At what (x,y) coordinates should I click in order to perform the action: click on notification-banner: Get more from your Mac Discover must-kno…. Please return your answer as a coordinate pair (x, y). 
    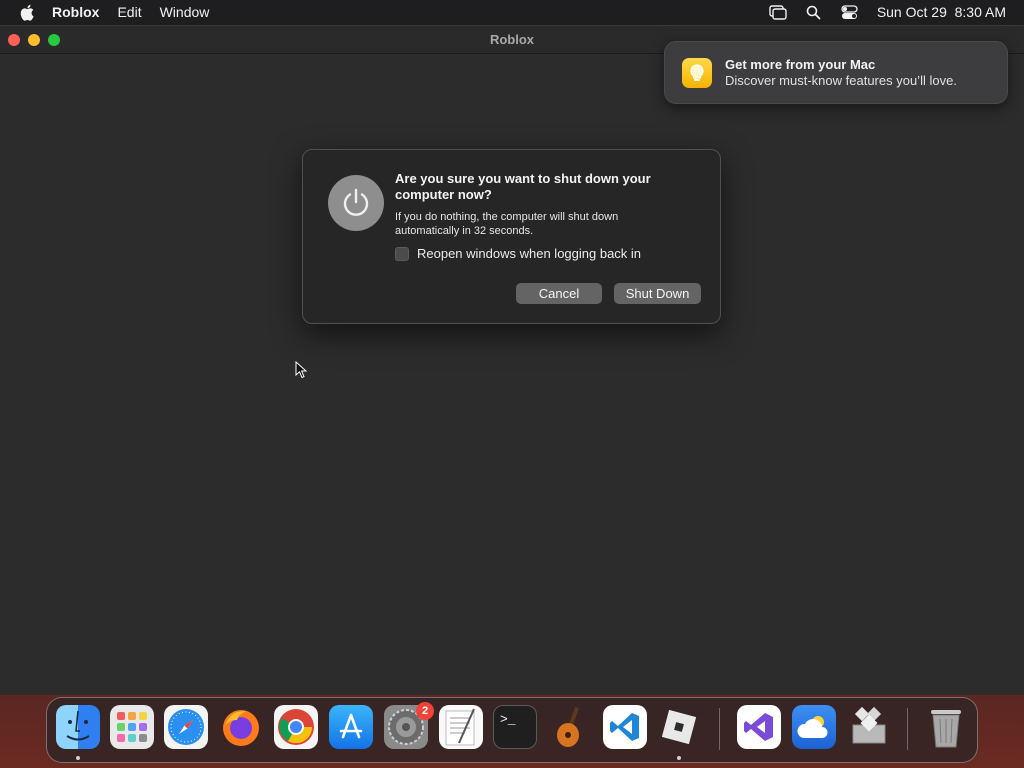
    Looking at the image, I should click on (836, 72).